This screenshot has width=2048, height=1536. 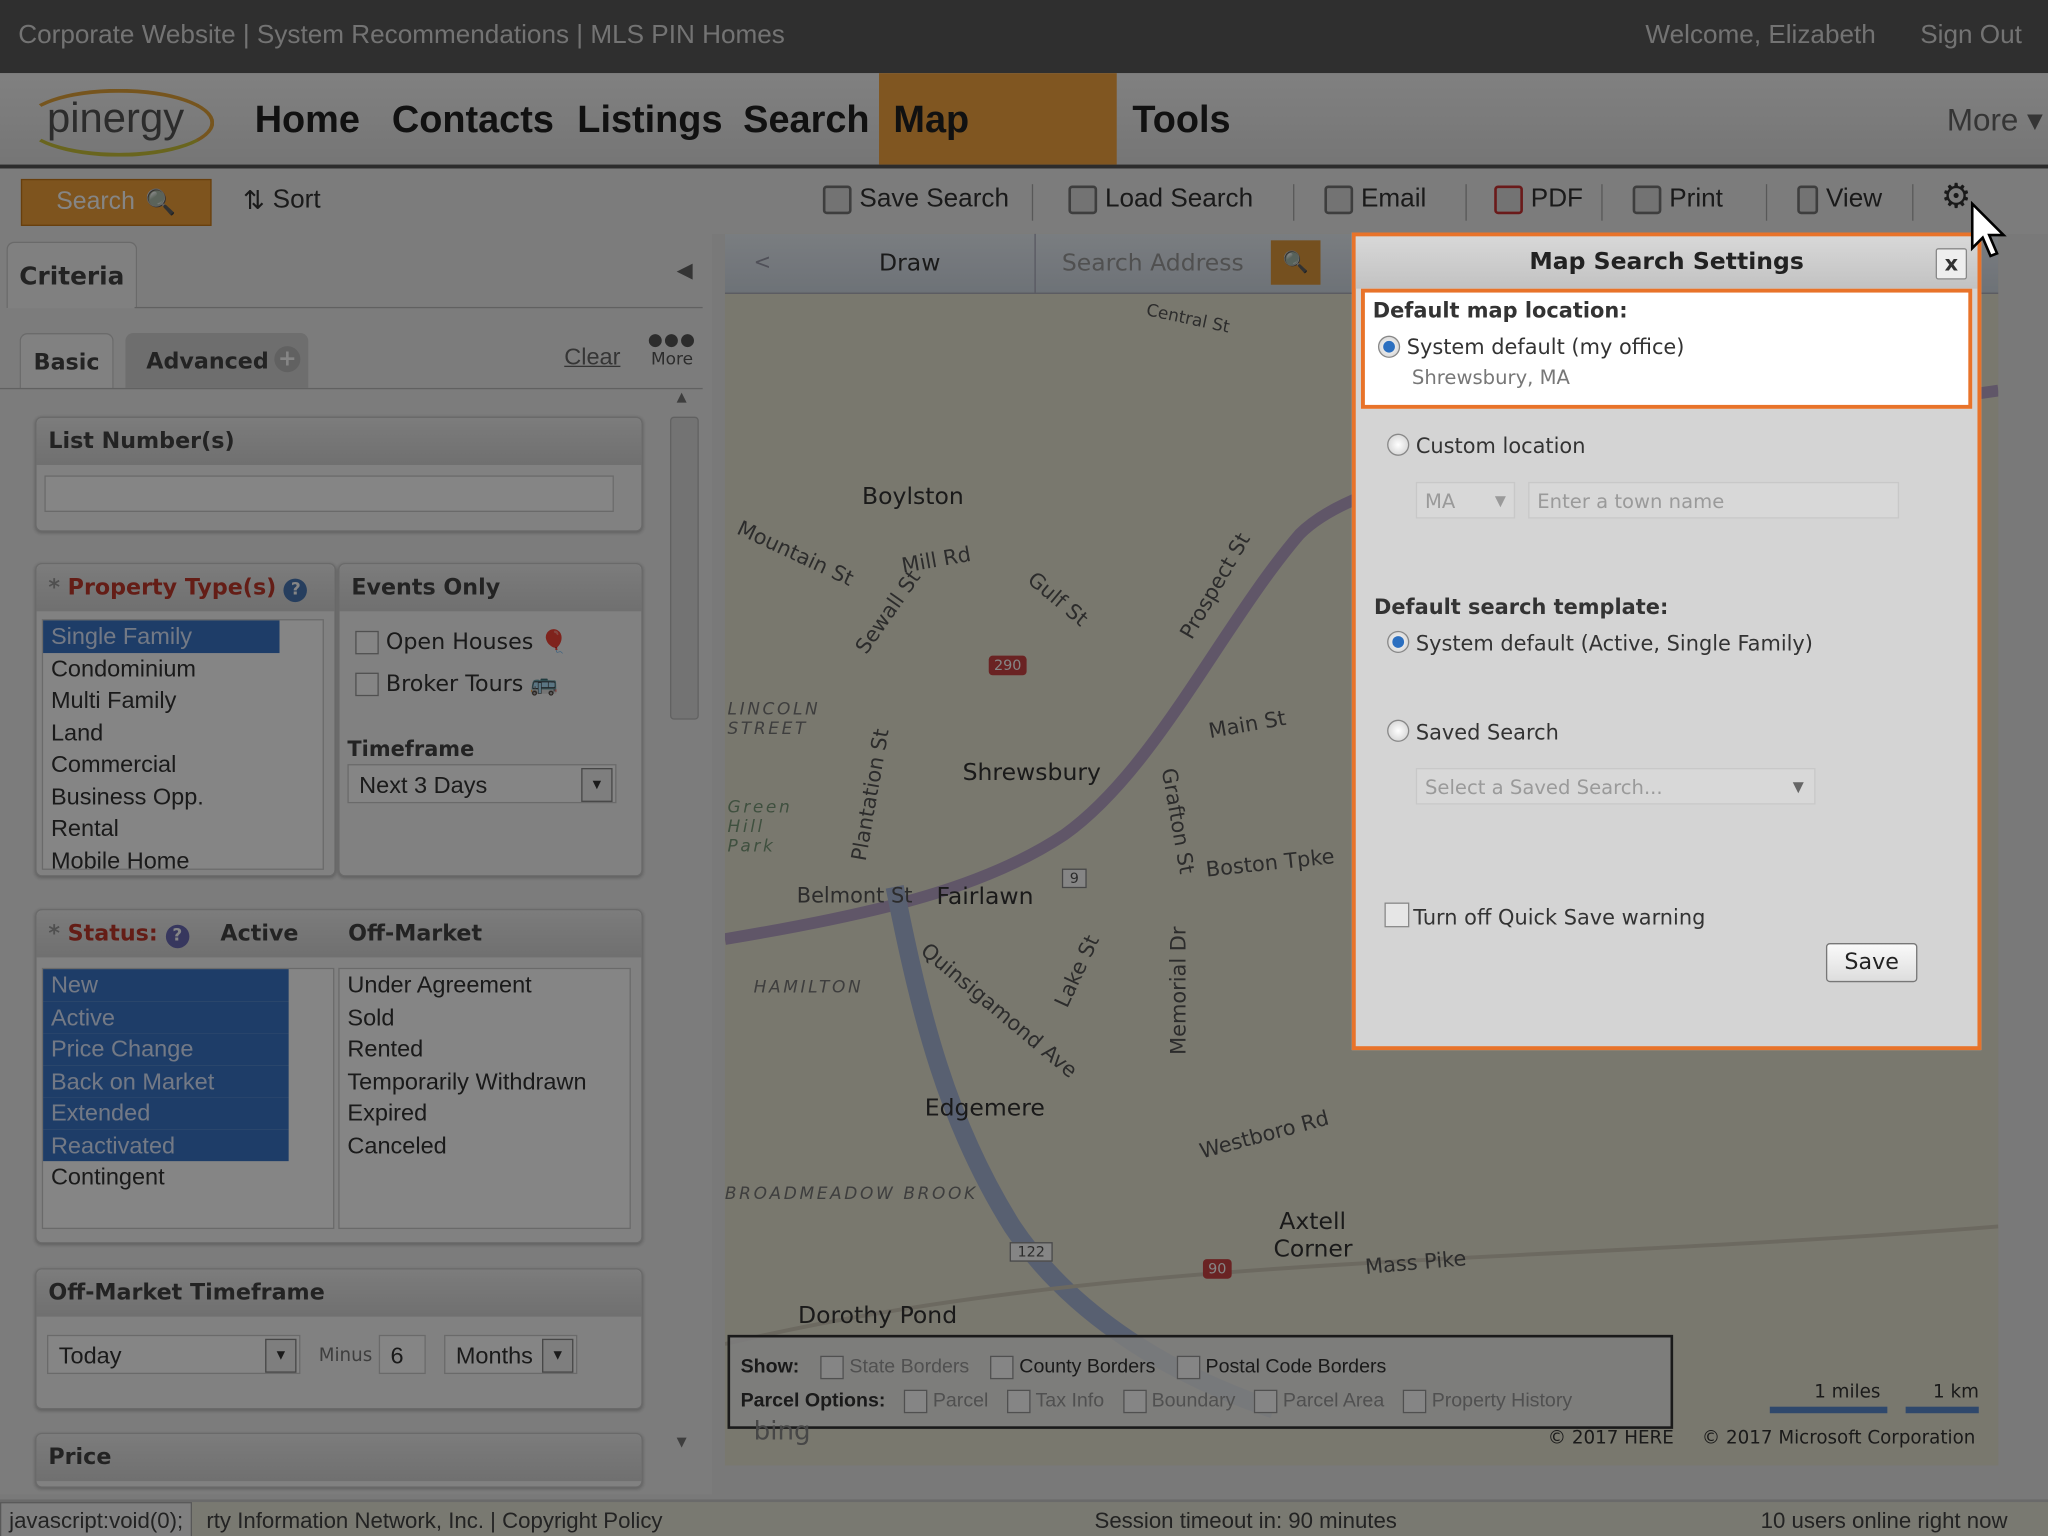 What do you see at coordinates (1951, 264) in the screenshot?
I see `close-button: x` at bounding box center [1951, 264].